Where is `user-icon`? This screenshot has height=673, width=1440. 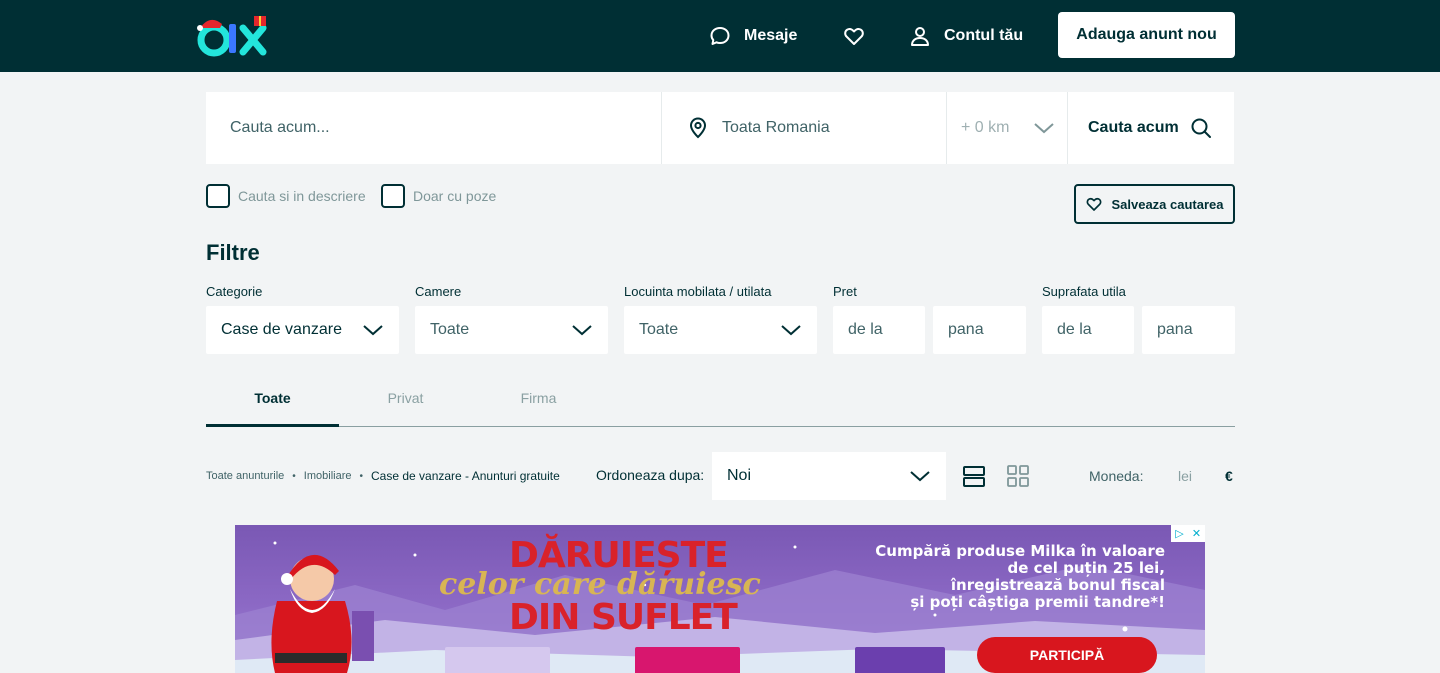 user-icon is located at coordinates (920, 36).